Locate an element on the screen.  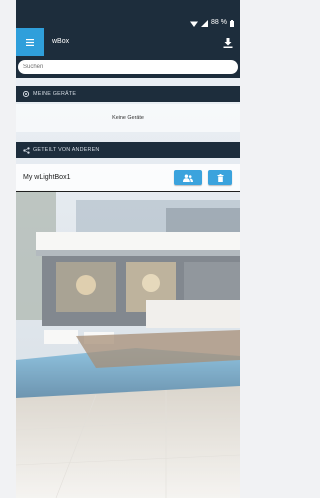
download-button is located at coordinates (228, 42).